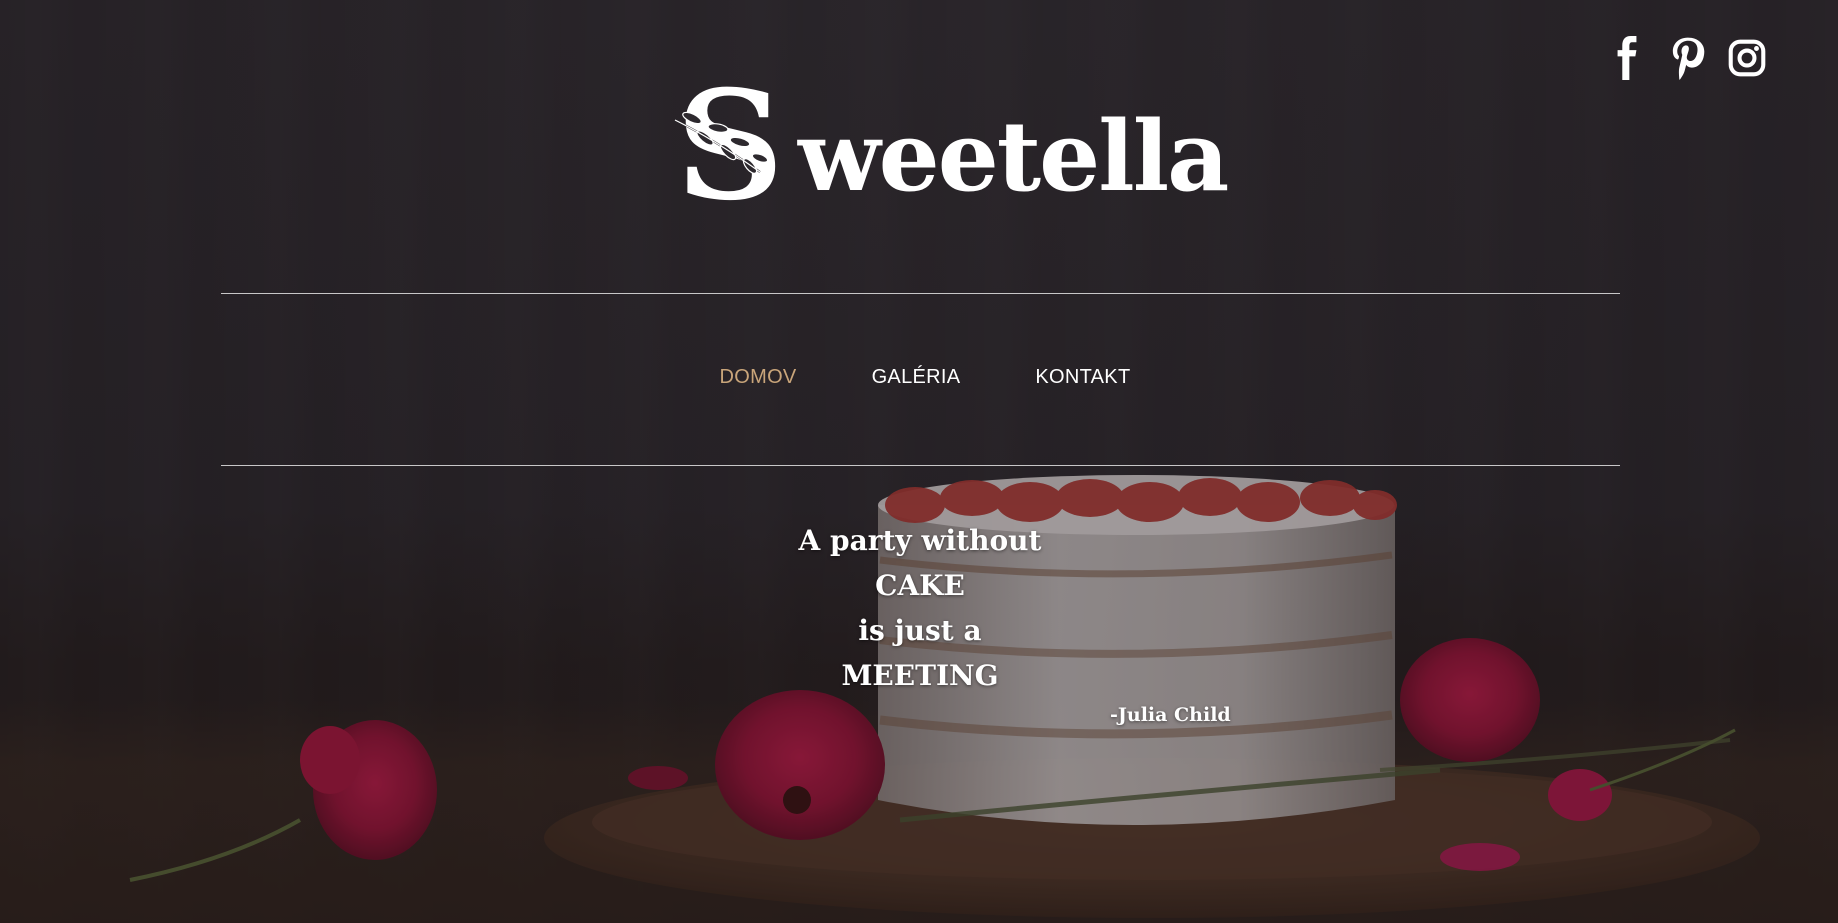 The width and height of the screenshot is (1838, 923). What do you see at coordinates (920, 630) in the screenshot?
I see `quote-line: is just a` at bounding box center [920, 630].